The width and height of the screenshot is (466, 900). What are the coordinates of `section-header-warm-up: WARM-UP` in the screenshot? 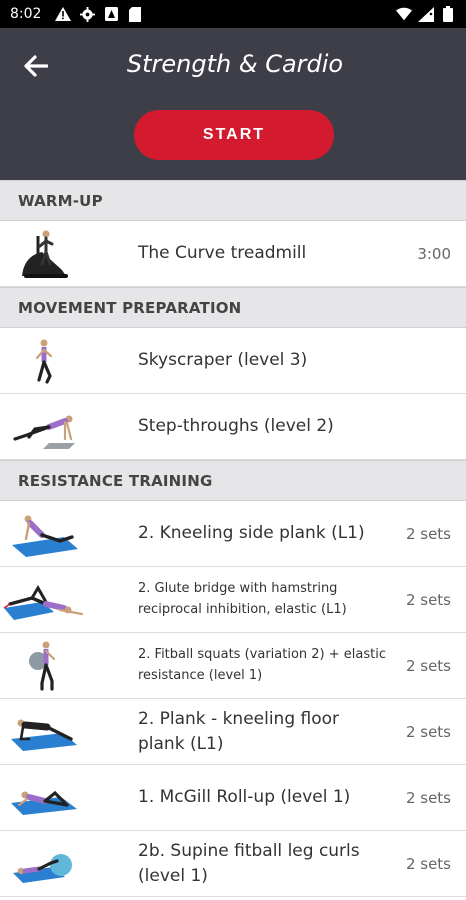 It's located at (233, 200).